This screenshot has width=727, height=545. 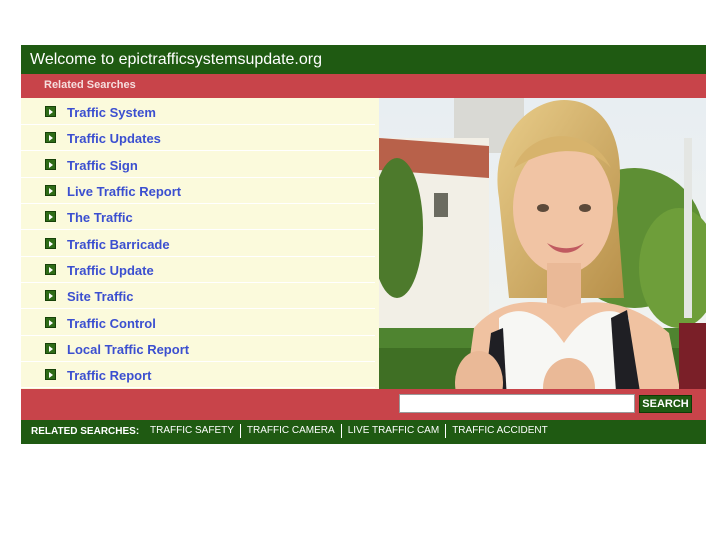 I want to click on footer-link: TRAFFIC CAMERA, so click(x=290, y=431).